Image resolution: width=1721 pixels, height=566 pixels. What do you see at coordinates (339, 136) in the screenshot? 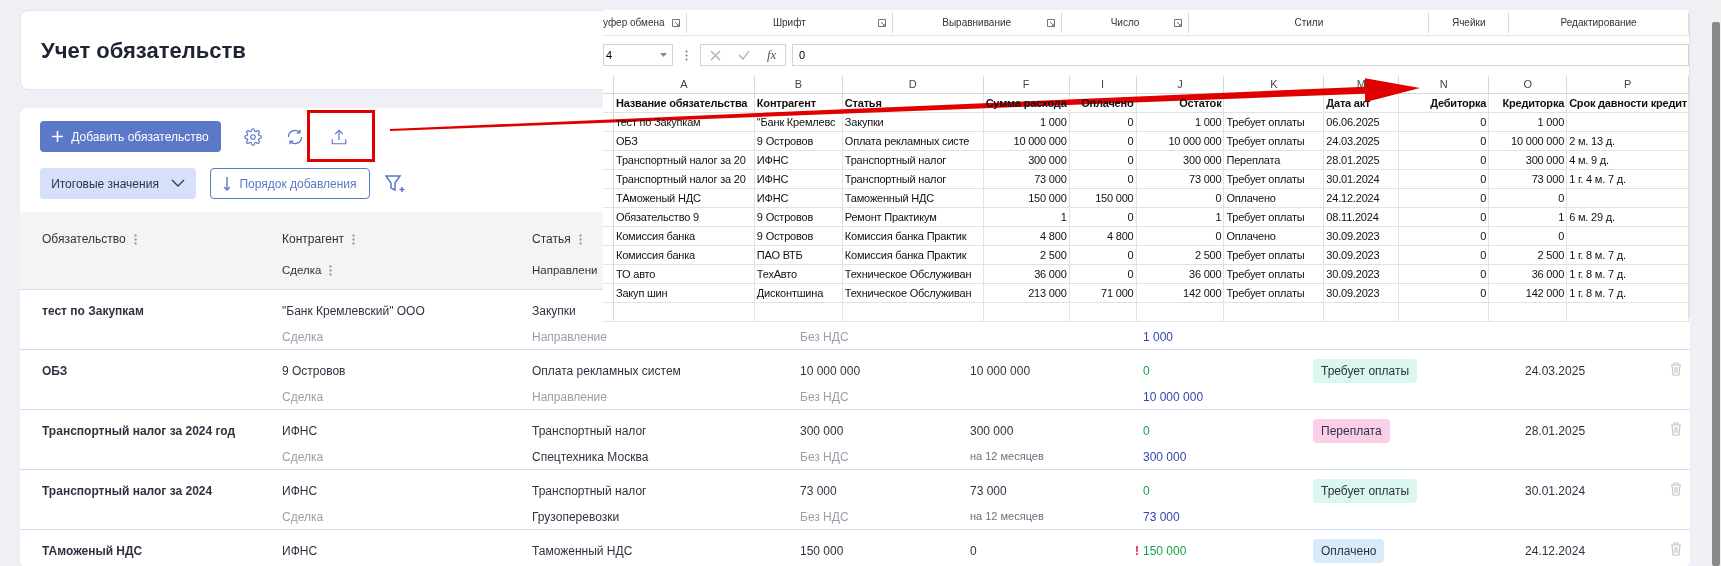
I see `upload-icon` at bounding box center [339, 136].